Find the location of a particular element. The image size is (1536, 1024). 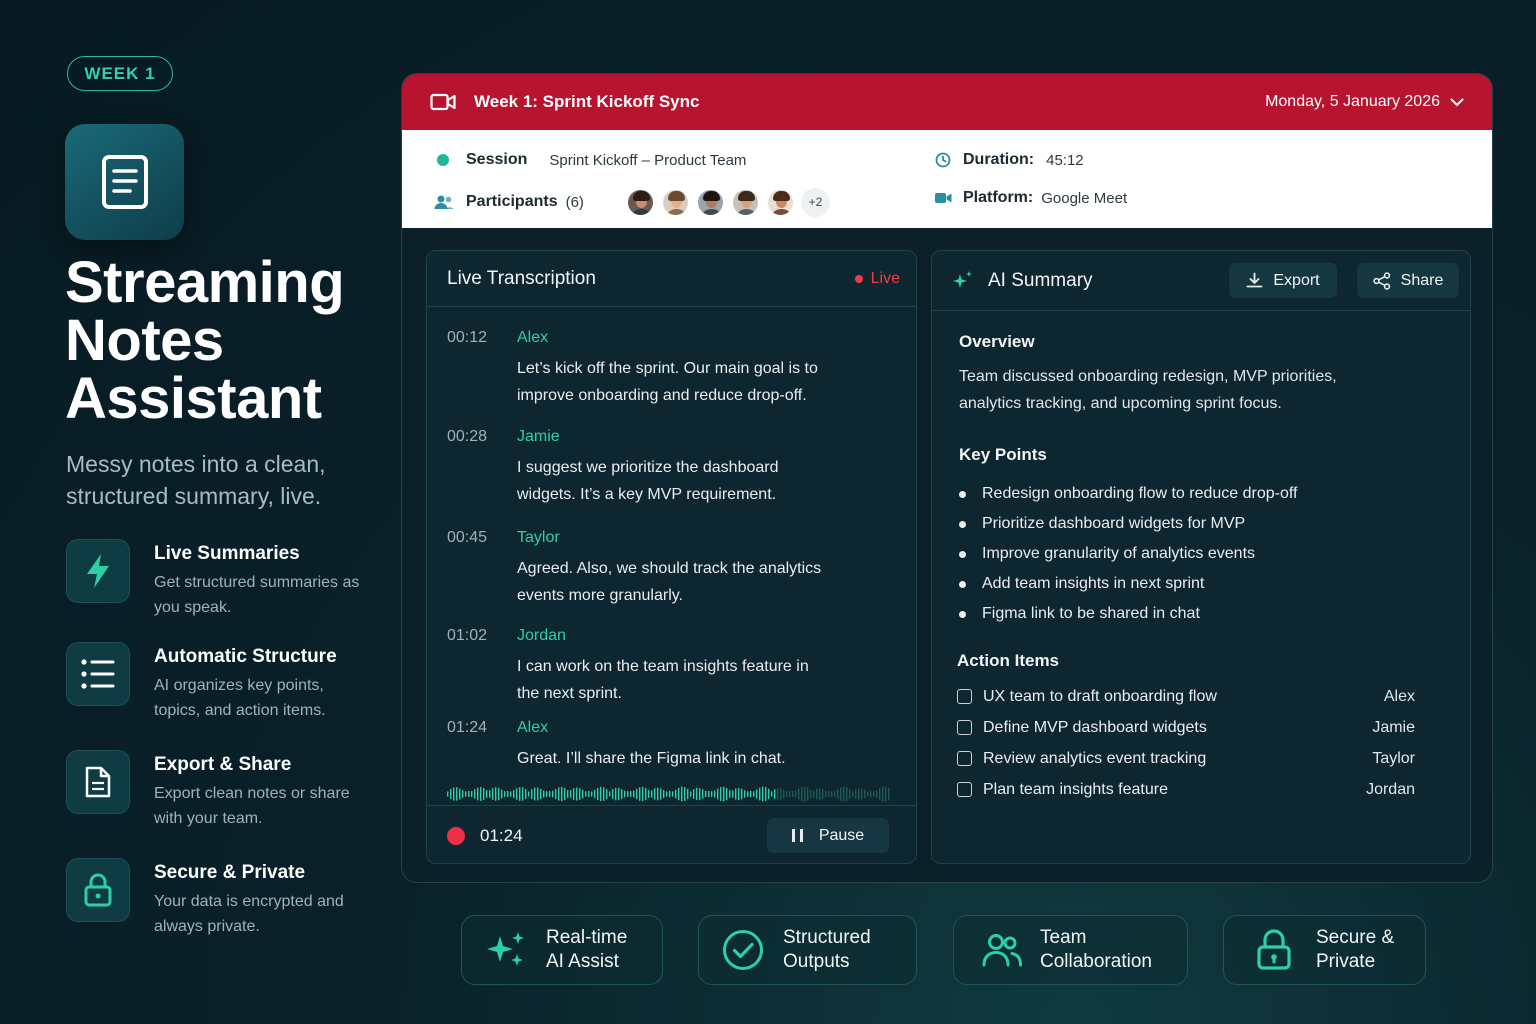

transcription-header: Live Transcription Live is located at coordinates (671, 279).